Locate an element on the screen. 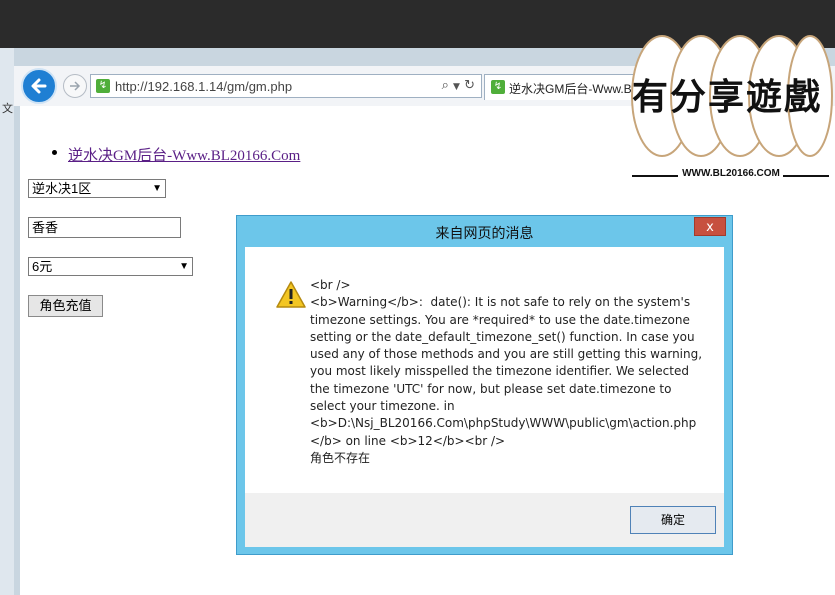 This screenshot has height=595, width=835. address-bar: ↯ http://192.168.1.14/gm/gm.php ⌕ ▼ ↻ is located at coordinates (286, 86).